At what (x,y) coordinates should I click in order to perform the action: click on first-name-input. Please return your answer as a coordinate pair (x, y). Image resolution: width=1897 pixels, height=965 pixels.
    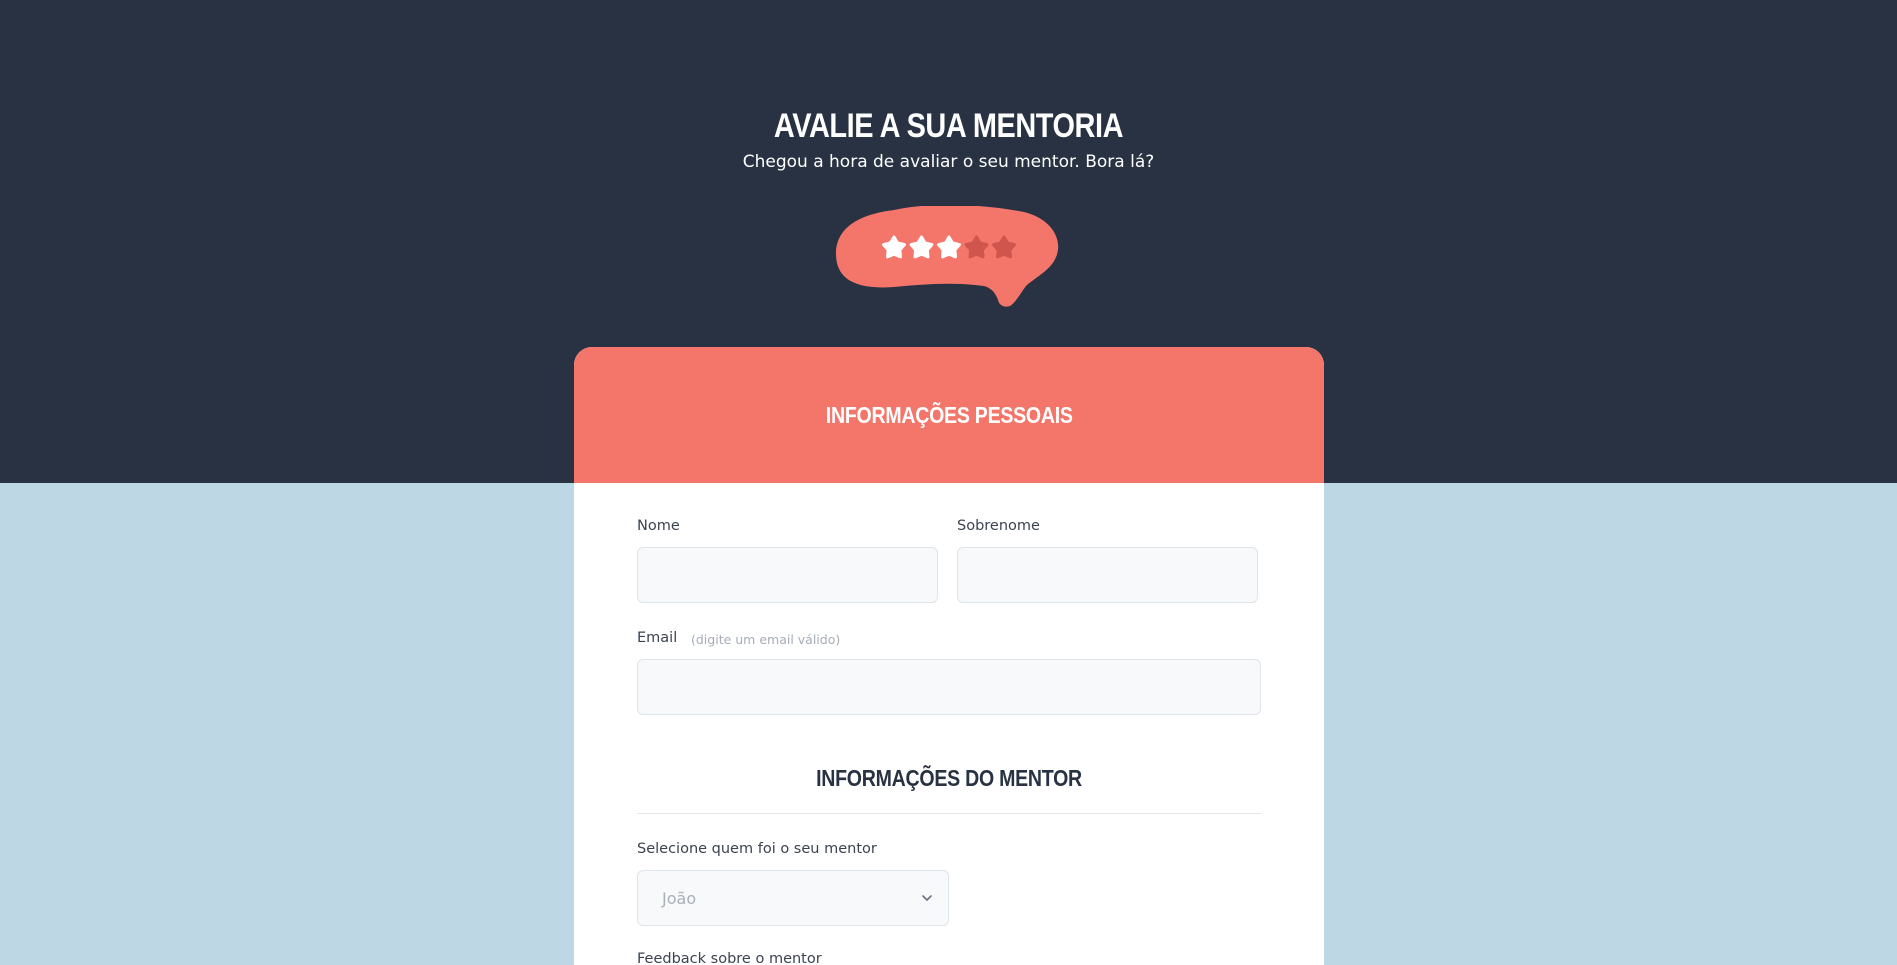
    Looking at the image, I should click on (787, 575).